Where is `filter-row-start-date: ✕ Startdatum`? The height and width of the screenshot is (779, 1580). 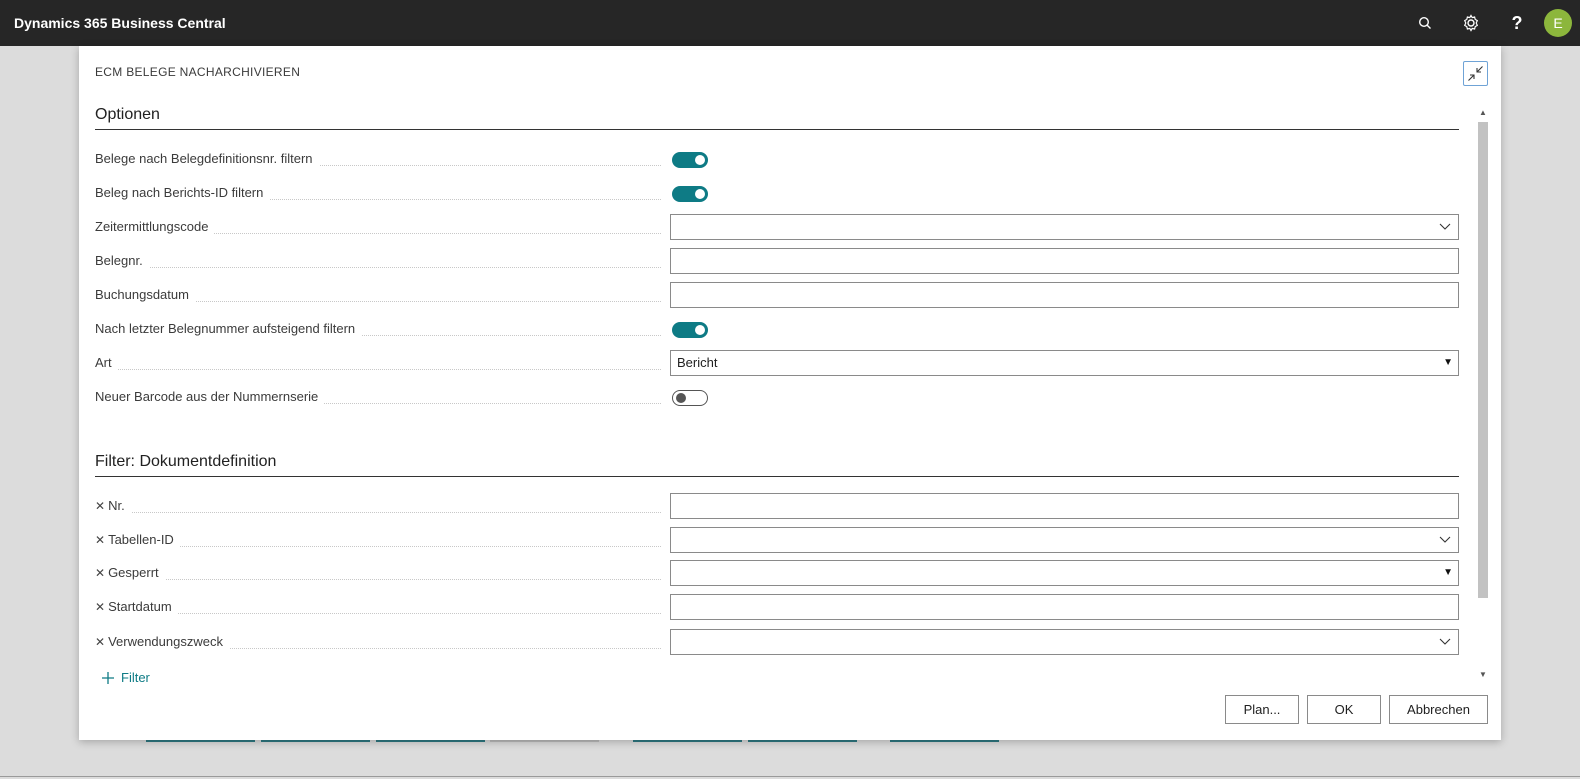 filter-row-start-date: ✕ Startdatum is located at coordinates (777, 607).